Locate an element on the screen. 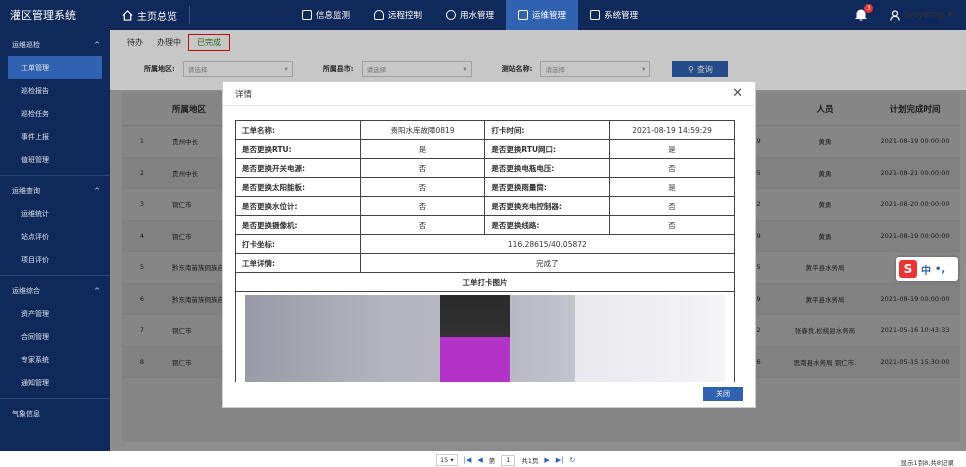 This screenshot has height=467, width=966. first-page-icon: |◀ is located at coordinates (468, 460).